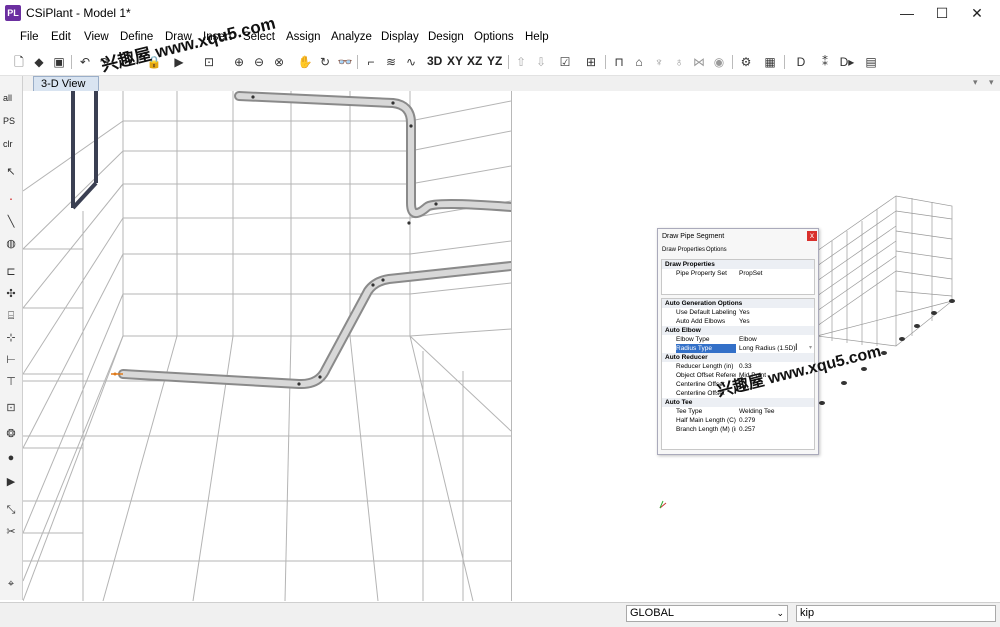 The image size is (1000, 627). Describe the element at coordinates (11, 434) in the screenshot. I see `mesh-icon: ❂` at that location.